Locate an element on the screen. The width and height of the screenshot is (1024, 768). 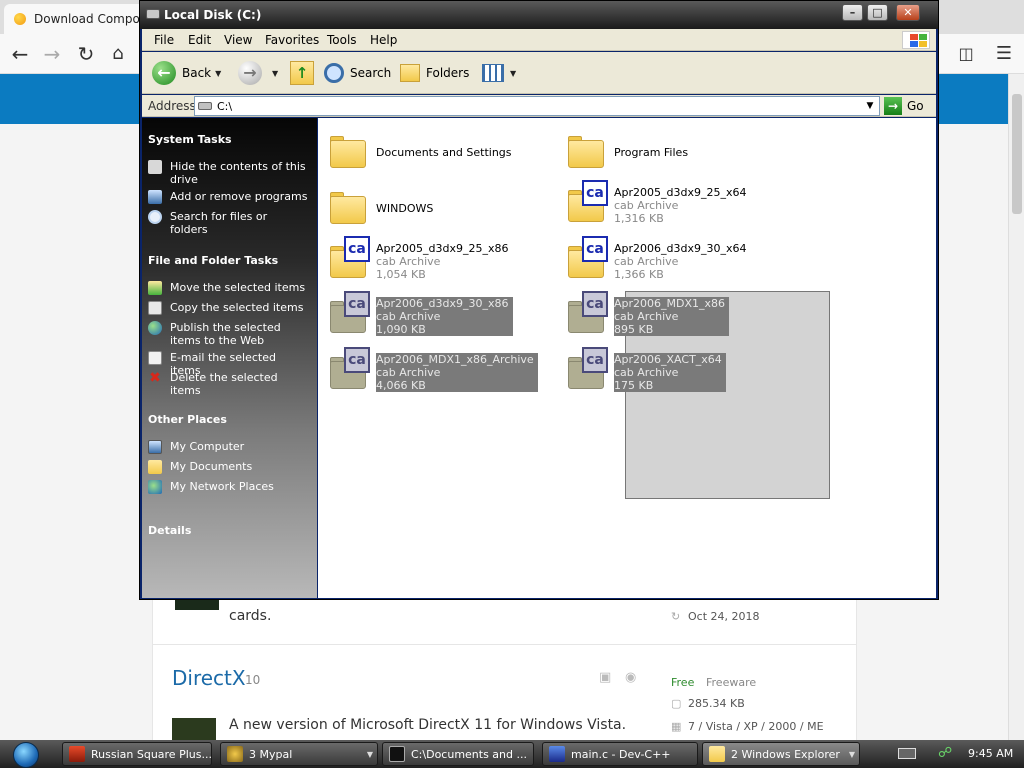
other-places-heading: Other Places is located at coordinates (187, 419).